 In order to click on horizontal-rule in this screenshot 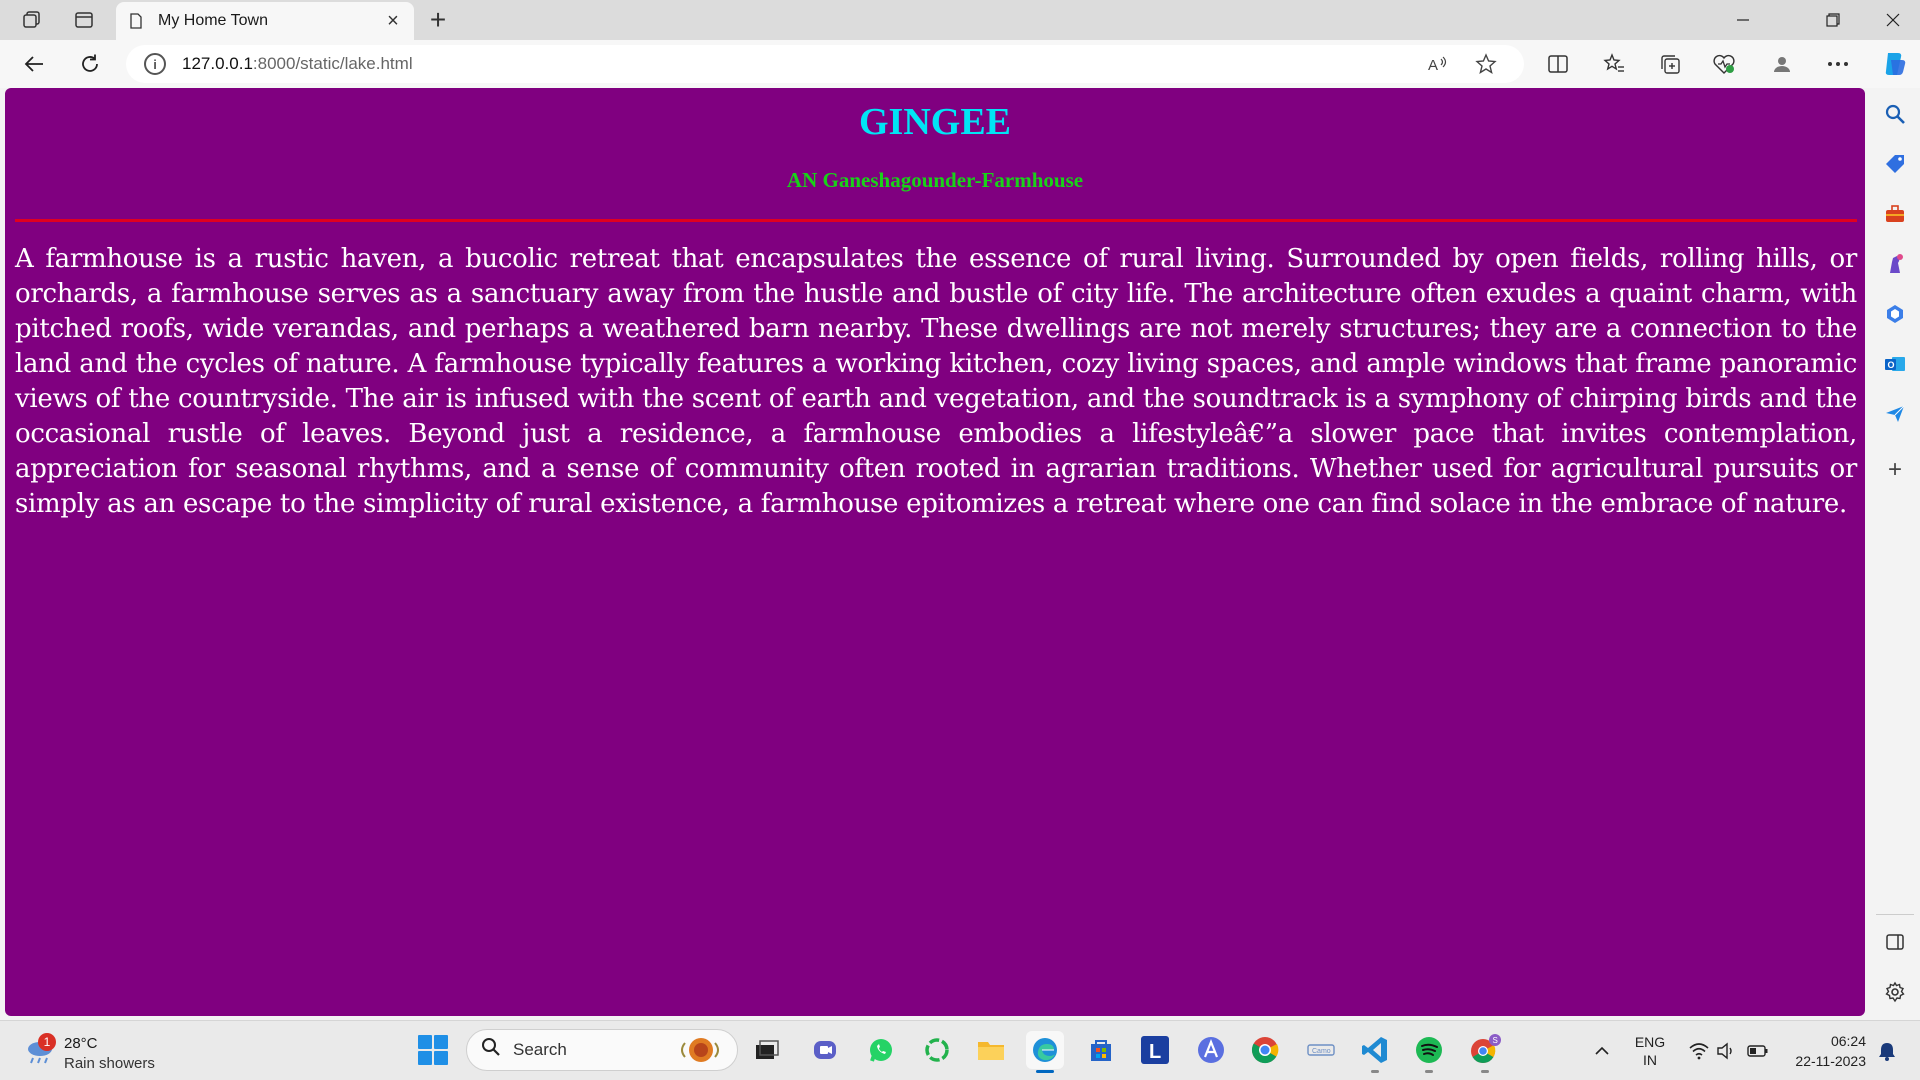, I will do `click(936, 220)`.